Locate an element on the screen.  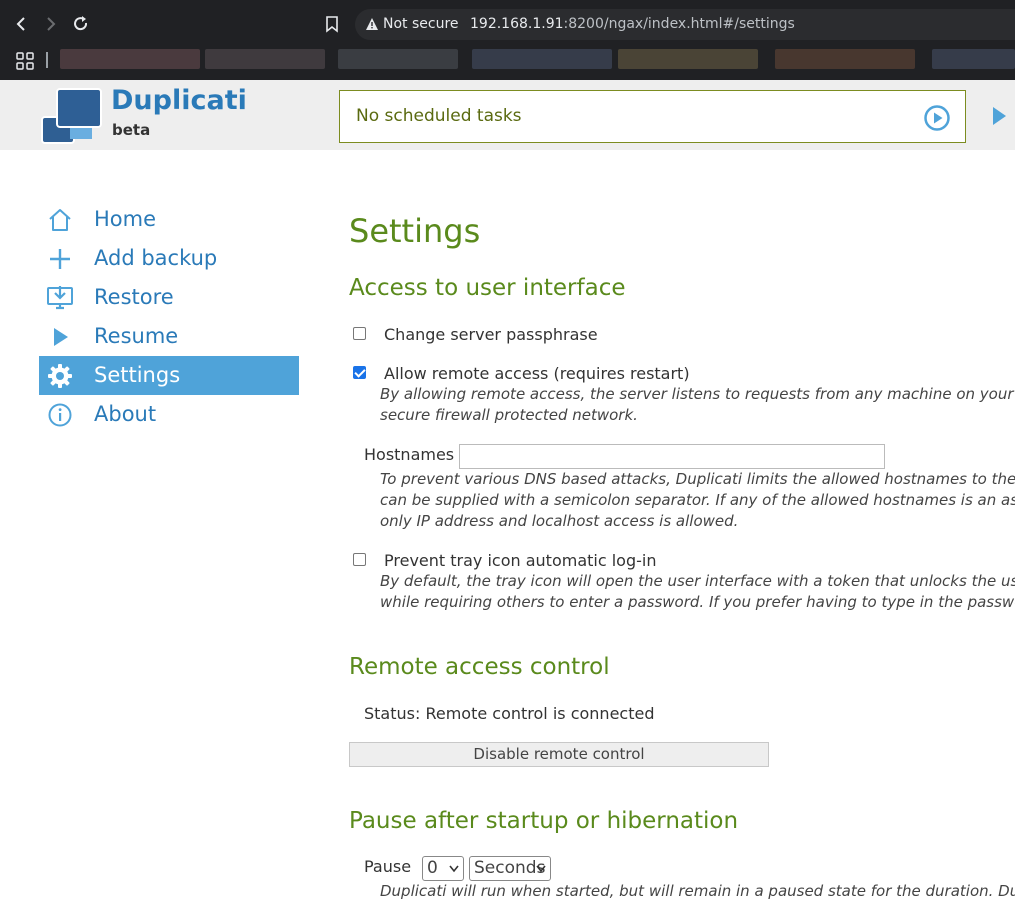
schedule-status-box: No scheduled tasks is located at coordinates (652, 116).